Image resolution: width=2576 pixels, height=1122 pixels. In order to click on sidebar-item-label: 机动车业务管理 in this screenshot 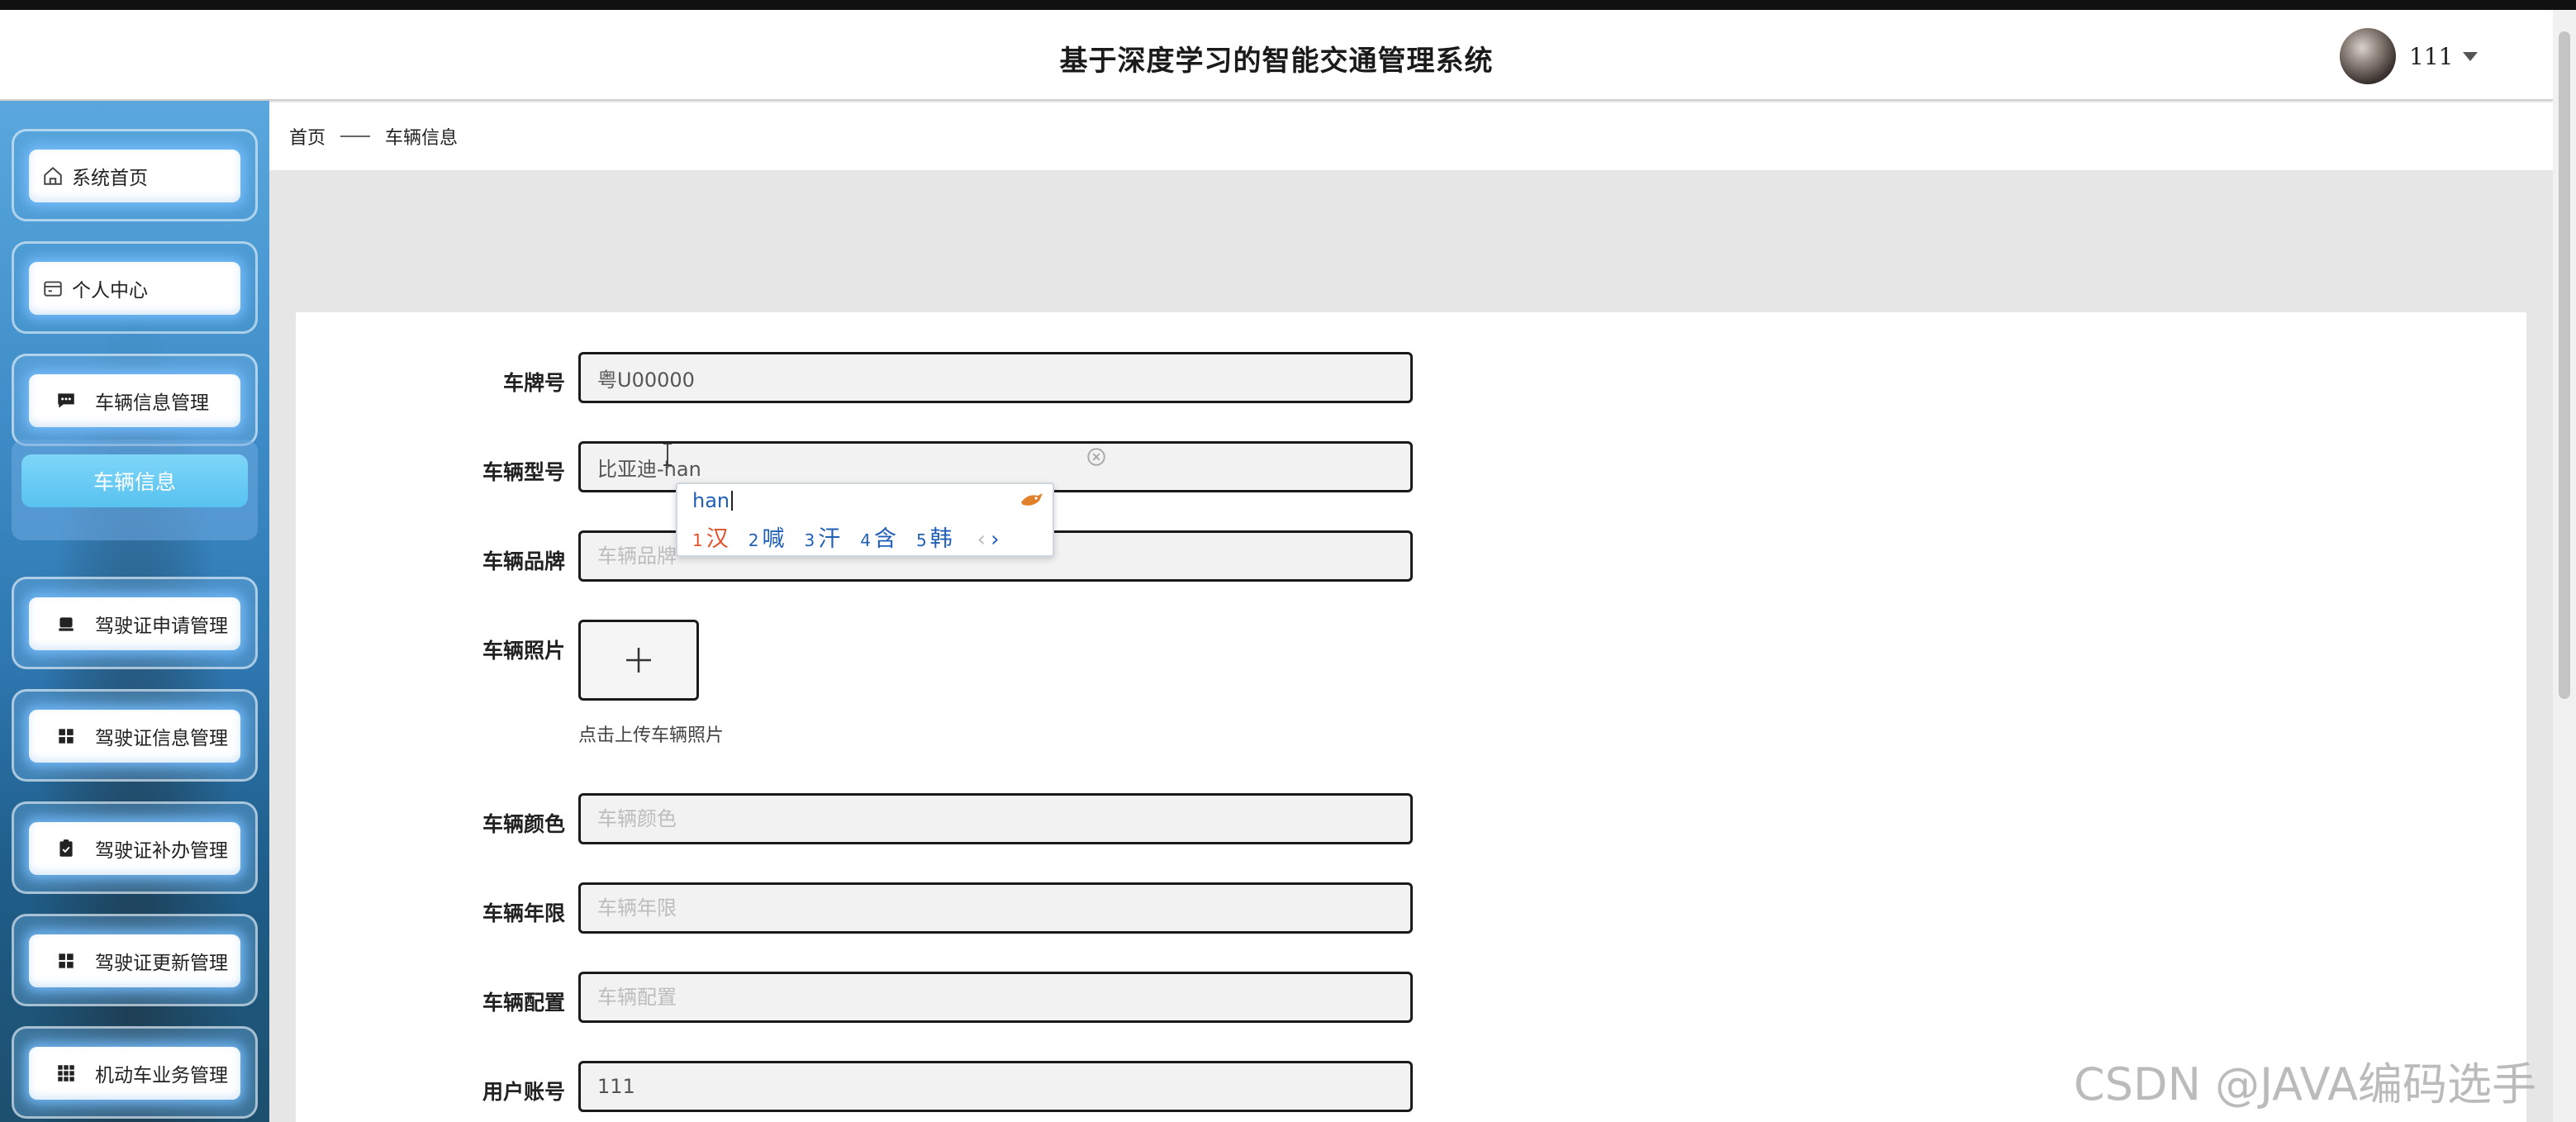, I will do `click(161, 1075)`.